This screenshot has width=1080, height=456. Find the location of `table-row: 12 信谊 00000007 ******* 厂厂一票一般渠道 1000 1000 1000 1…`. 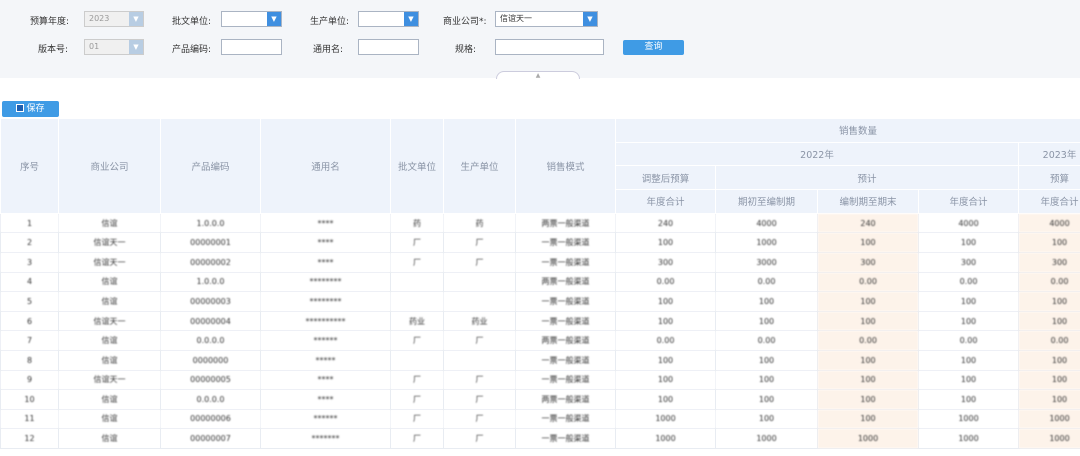

table-row: 12 信谊 00000007 ******* 厂厂一票一般渠道 1000 1000 1000 1… is located at coordinates (540, 438).